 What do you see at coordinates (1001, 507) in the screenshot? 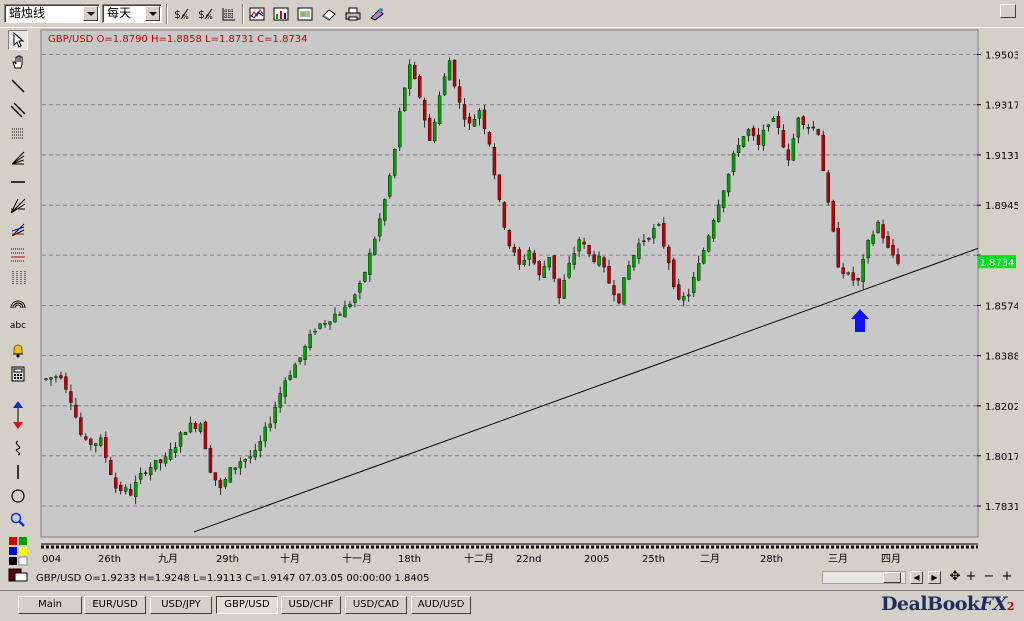
I see `y-tick-label: 1.7831` at bounding box center [1001, 507].